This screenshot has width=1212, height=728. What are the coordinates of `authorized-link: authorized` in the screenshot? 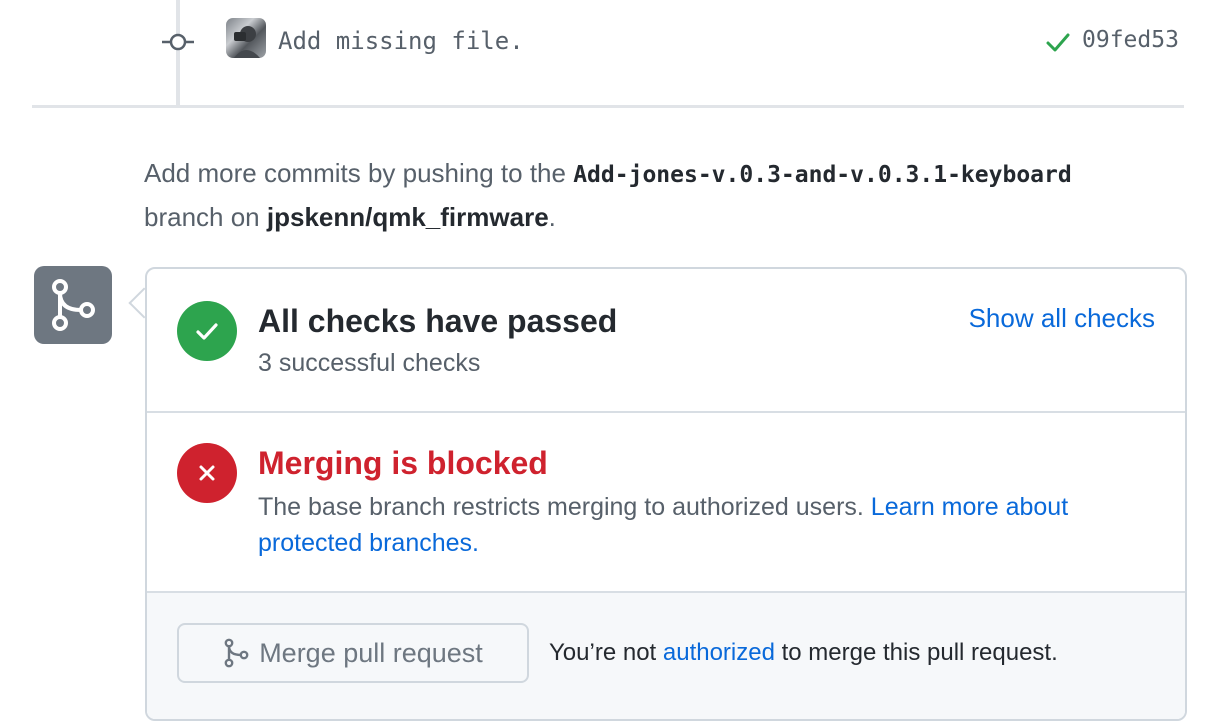 It's located at (719, 652).